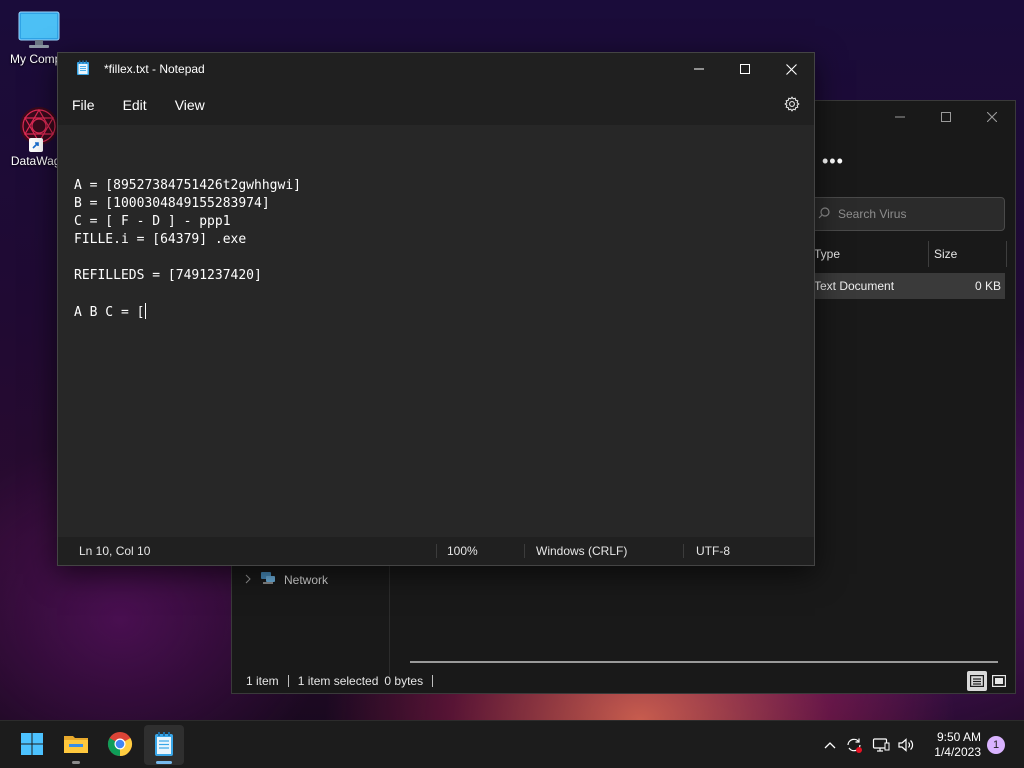 The width and height of the screenshot is (1024, 768). I want to click on clock-date: 1/4/2023, so click(957, 752).